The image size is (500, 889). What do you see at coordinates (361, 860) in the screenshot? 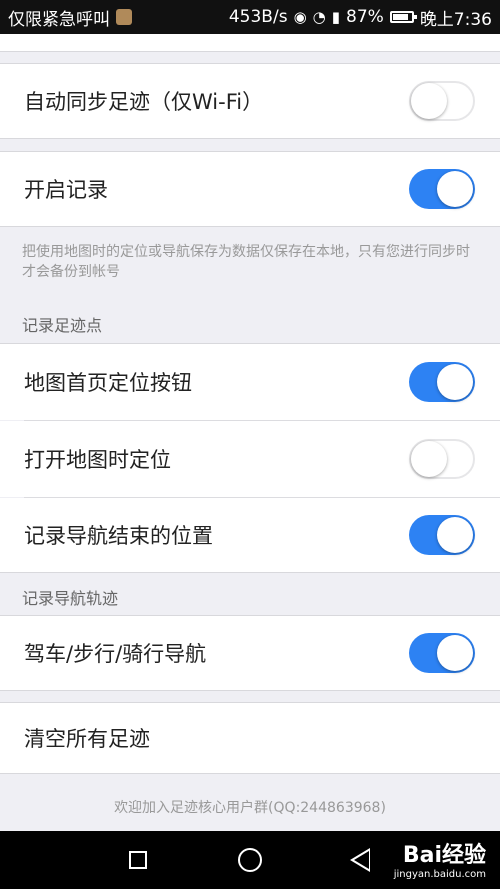
I see `back-icon-inner` at bounding box center [361, 860].